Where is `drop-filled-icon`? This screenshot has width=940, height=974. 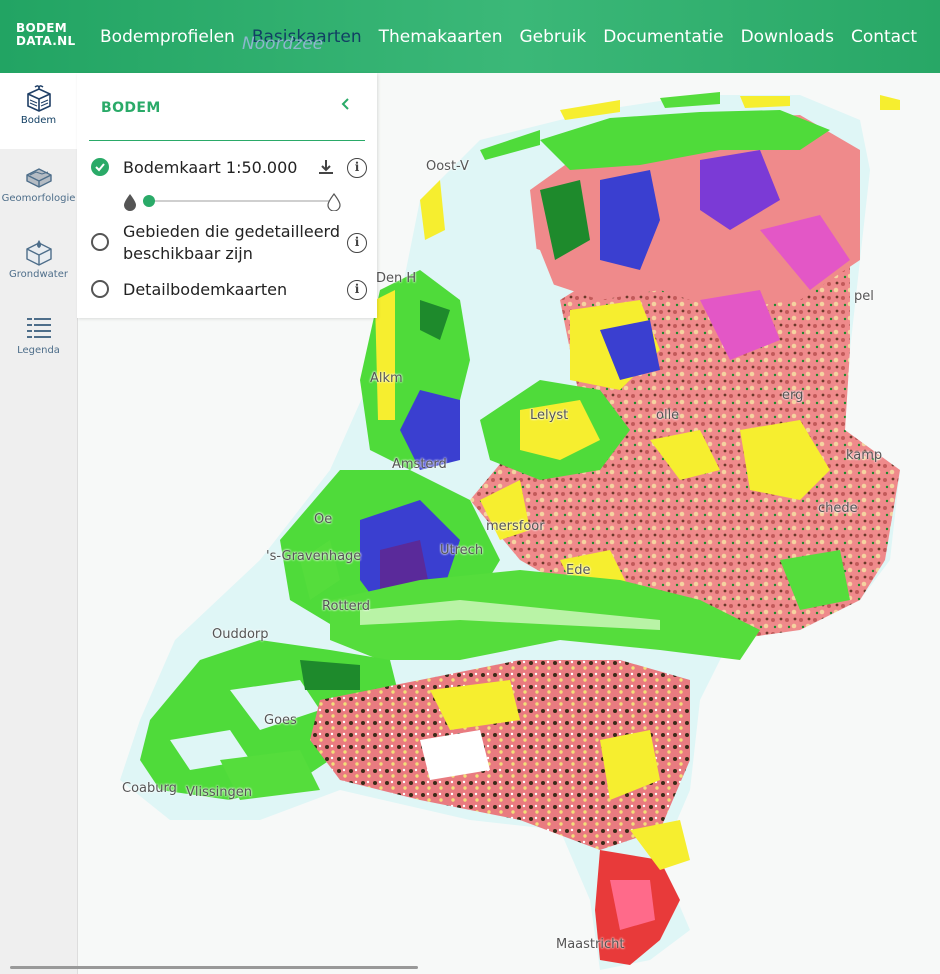 drop-filled-icon is located at coordinates (130, 202).